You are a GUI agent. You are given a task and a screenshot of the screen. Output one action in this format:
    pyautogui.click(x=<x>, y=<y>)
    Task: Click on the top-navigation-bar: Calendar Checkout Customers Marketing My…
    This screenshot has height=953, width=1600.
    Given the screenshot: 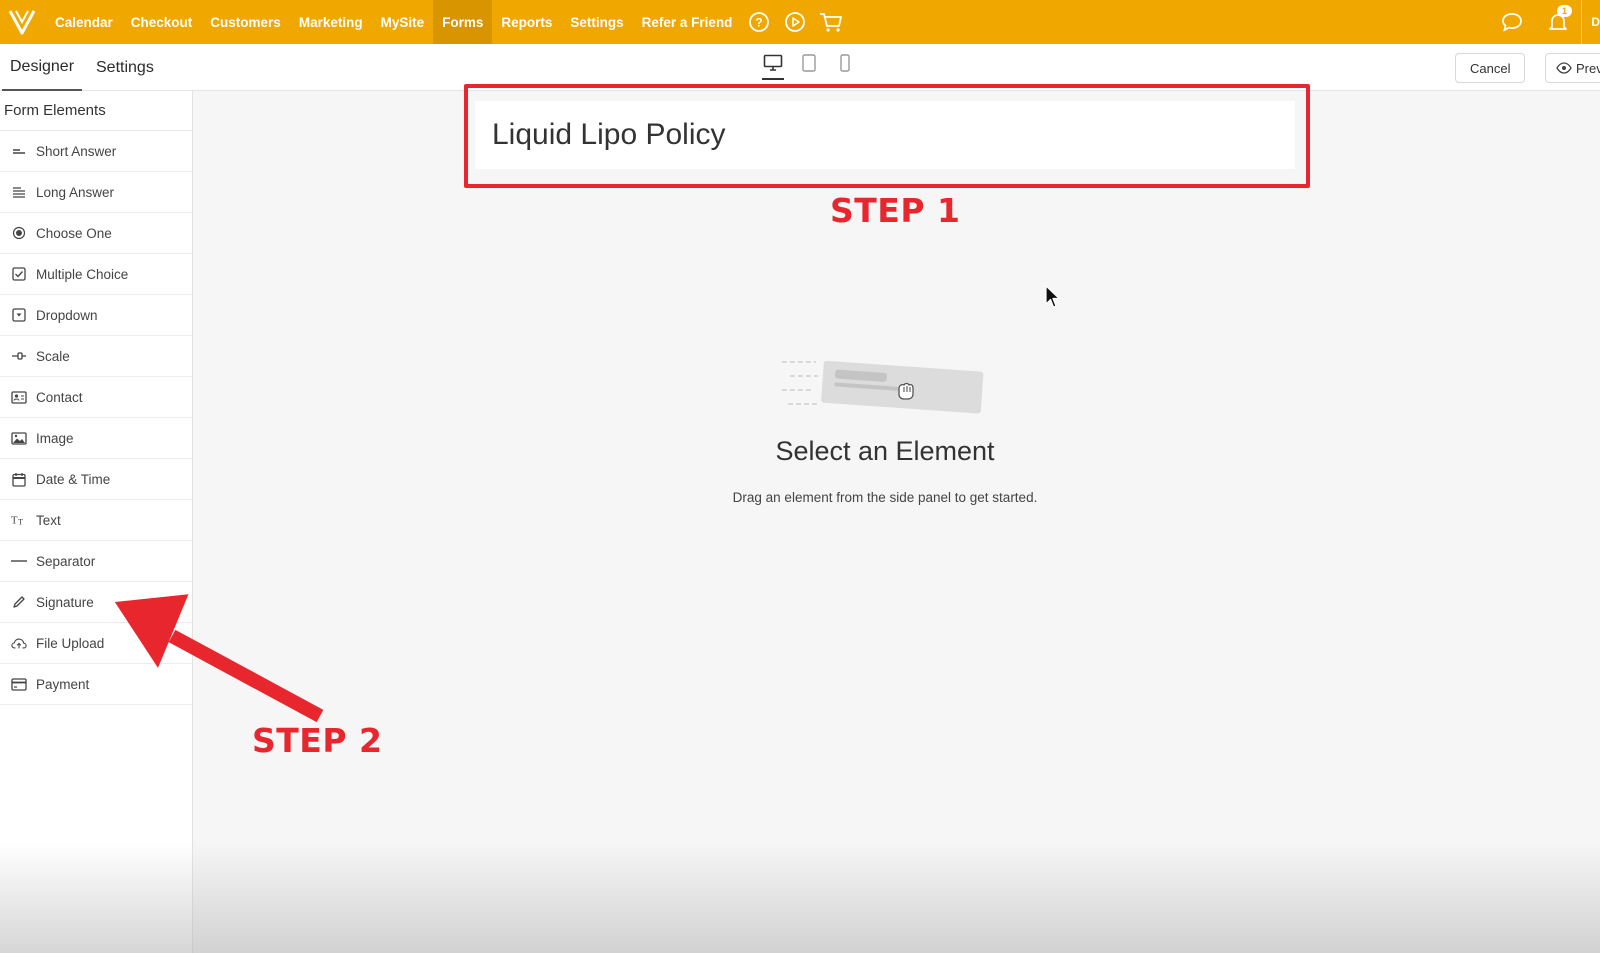 What is the action you would take?
    pyautogui.click(x=800, y=22)
    